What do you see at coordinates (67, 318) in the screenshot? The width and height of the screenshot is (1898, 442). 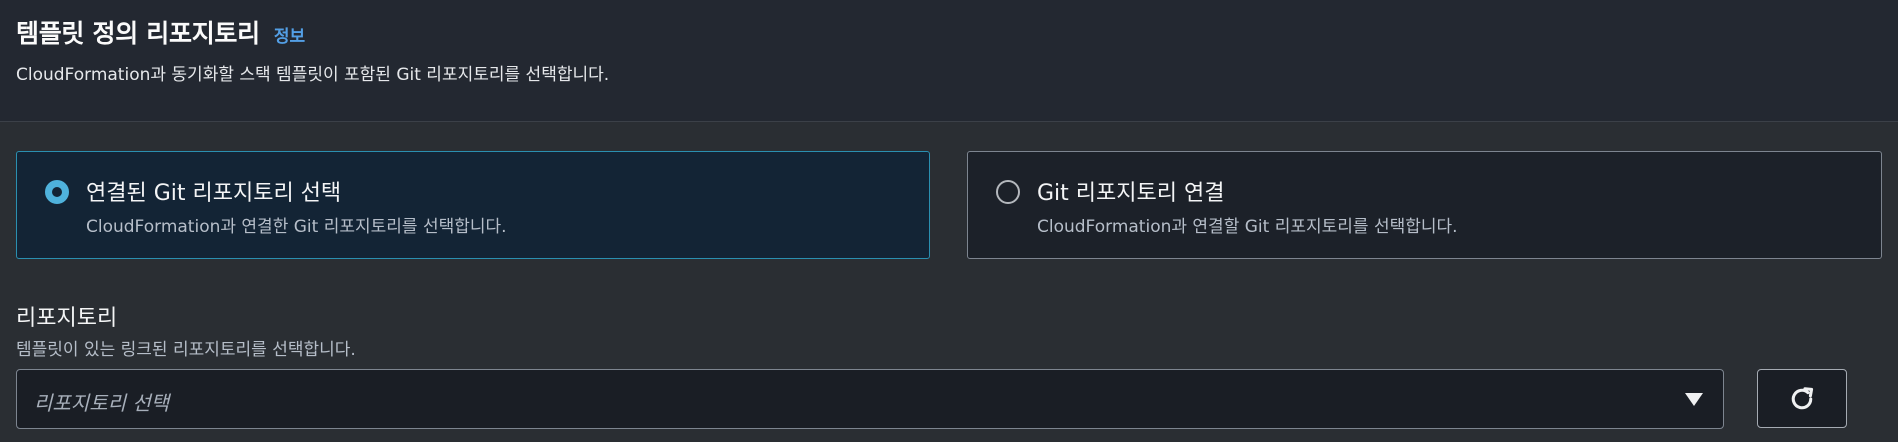 I see `repository-label: 리포지토리` at bounding box center [67, 318].